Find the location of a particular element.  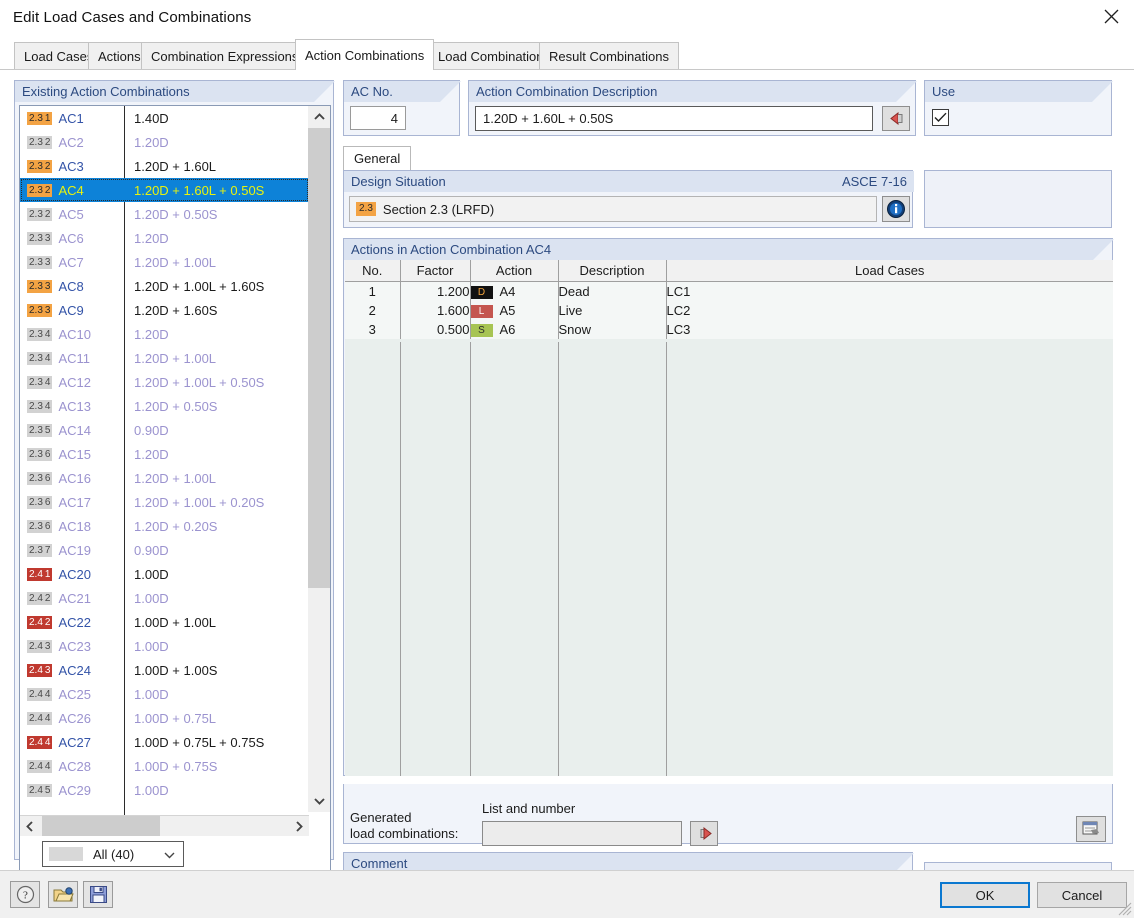

list-and-number-input is located at coordinates (582, 833).